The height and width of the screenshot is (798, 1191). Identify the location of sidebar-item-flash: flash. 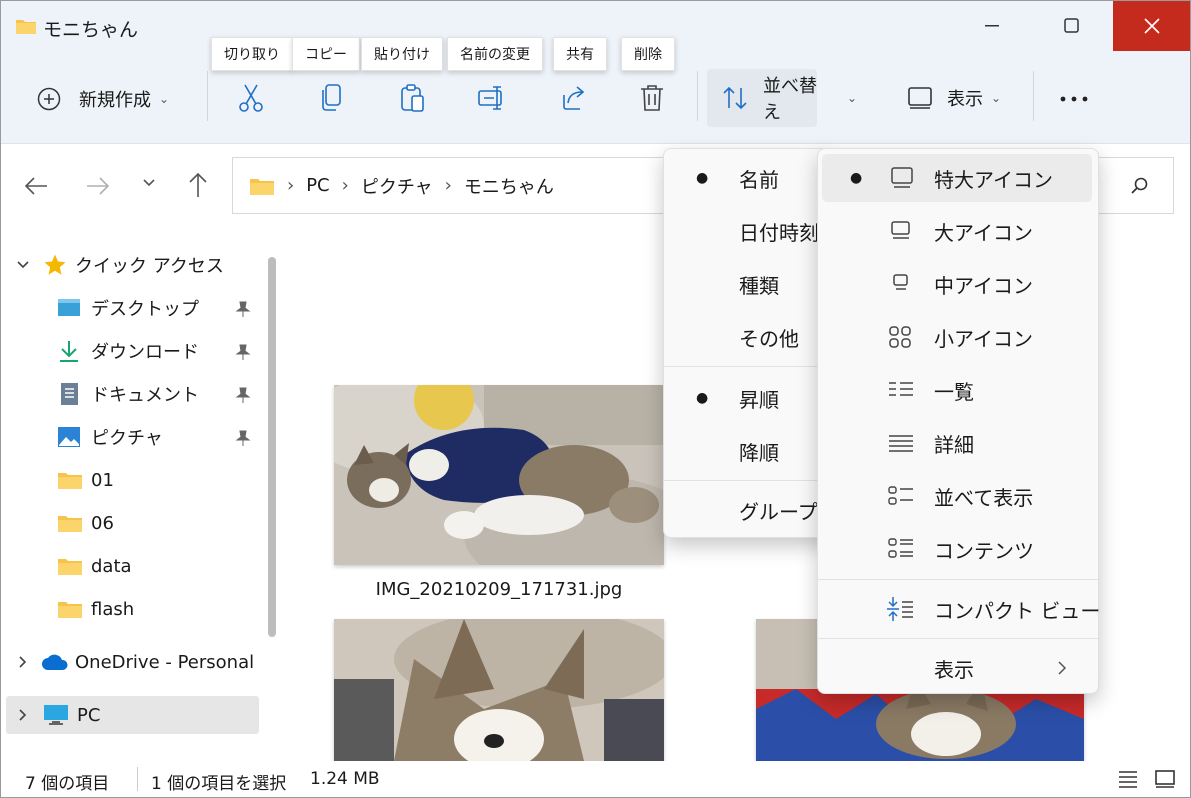
(95, 609).